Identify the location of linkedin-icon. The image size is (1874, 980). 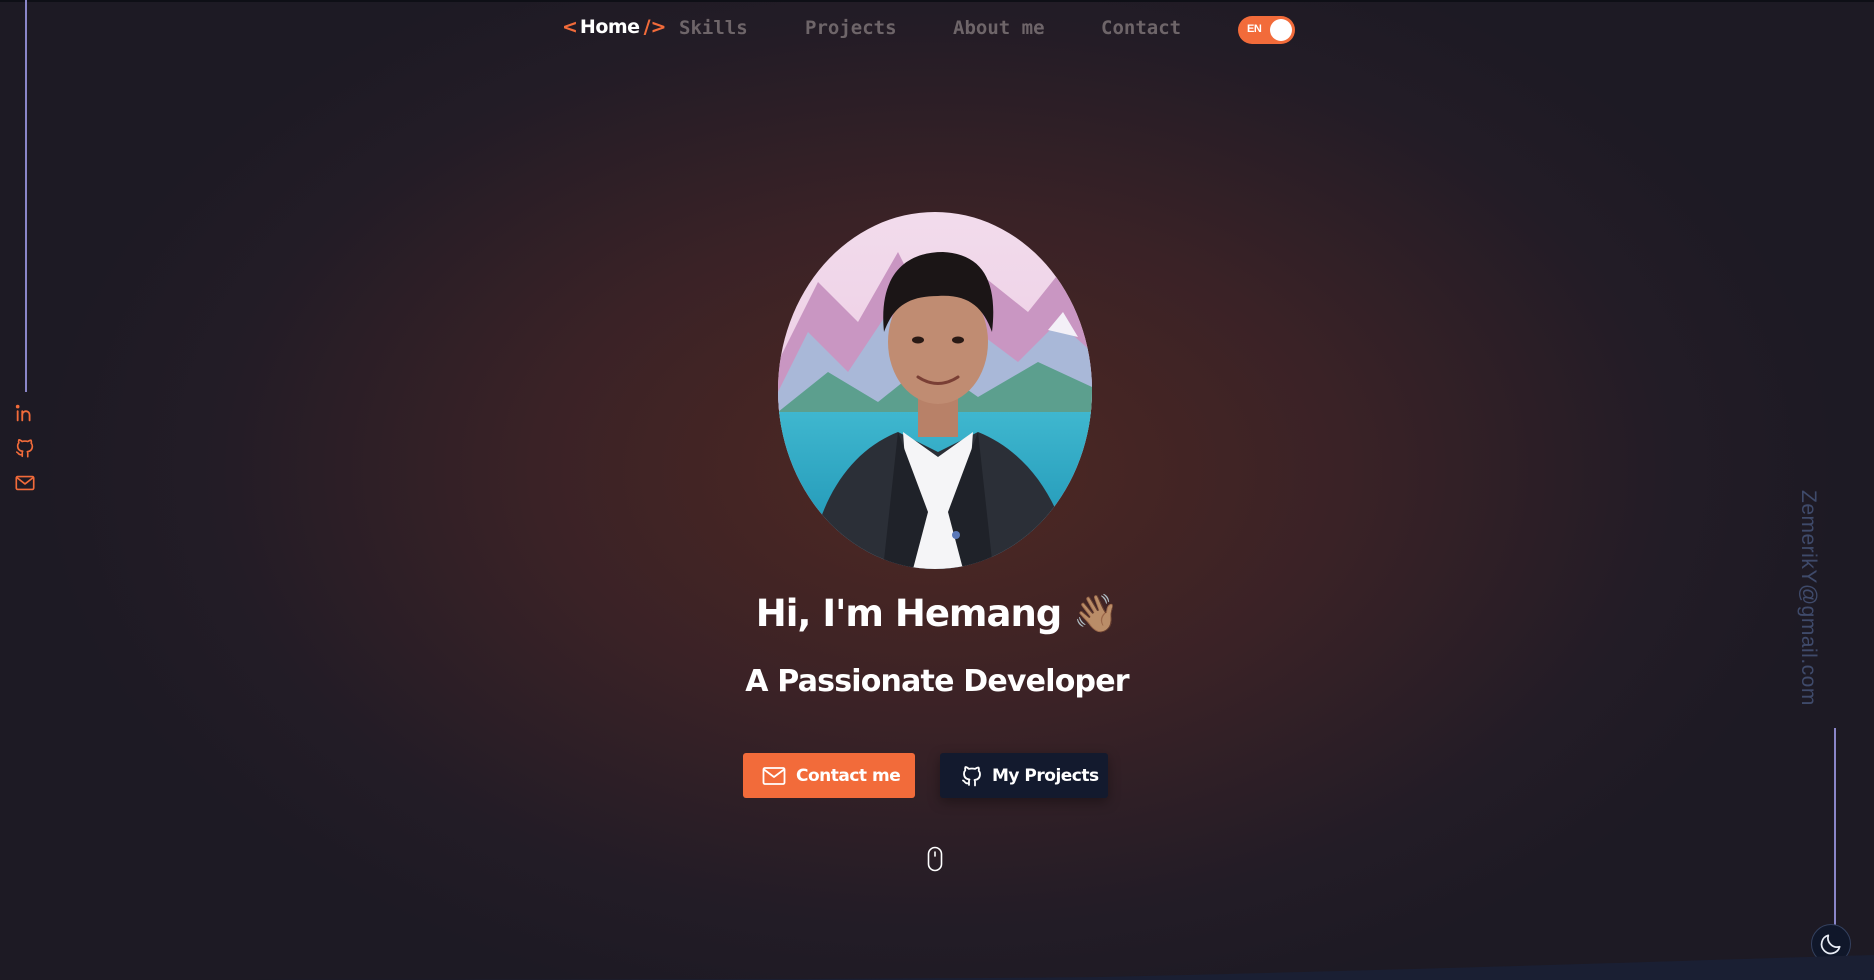
(26, 414).